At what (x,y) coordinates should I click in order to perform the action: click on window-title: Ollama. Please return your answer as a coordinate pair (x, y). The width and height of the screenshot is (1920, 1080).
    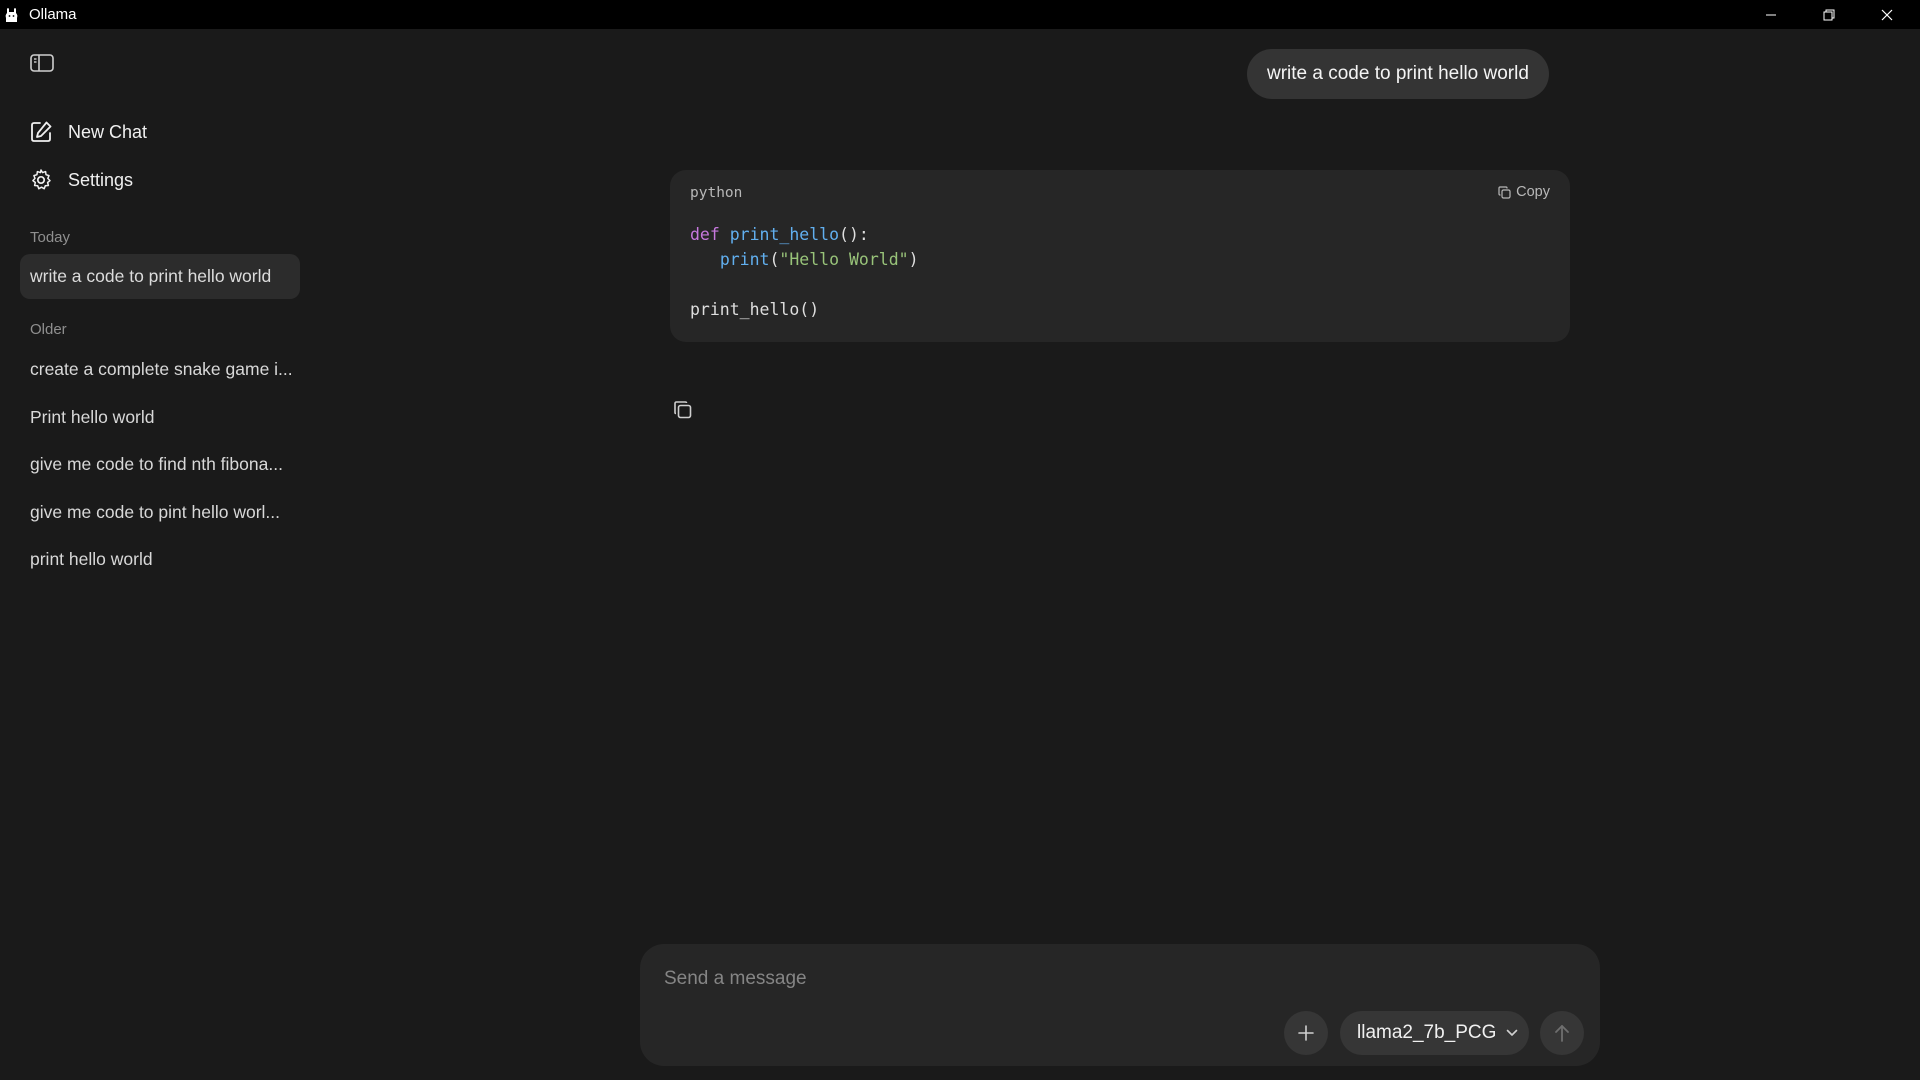
    Looking at the image, I should click on (53, 14).